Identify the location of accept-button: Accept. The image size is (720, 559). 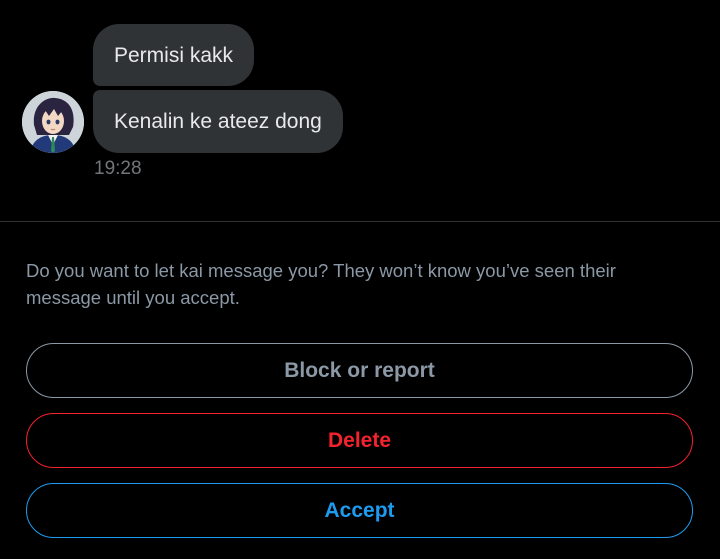
(359, 510).